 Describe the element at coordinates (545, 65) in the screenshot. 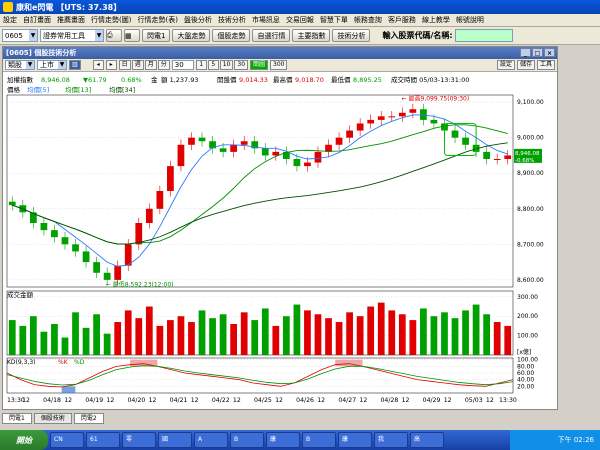

I see `chart-tool-button: 工具` at that location.